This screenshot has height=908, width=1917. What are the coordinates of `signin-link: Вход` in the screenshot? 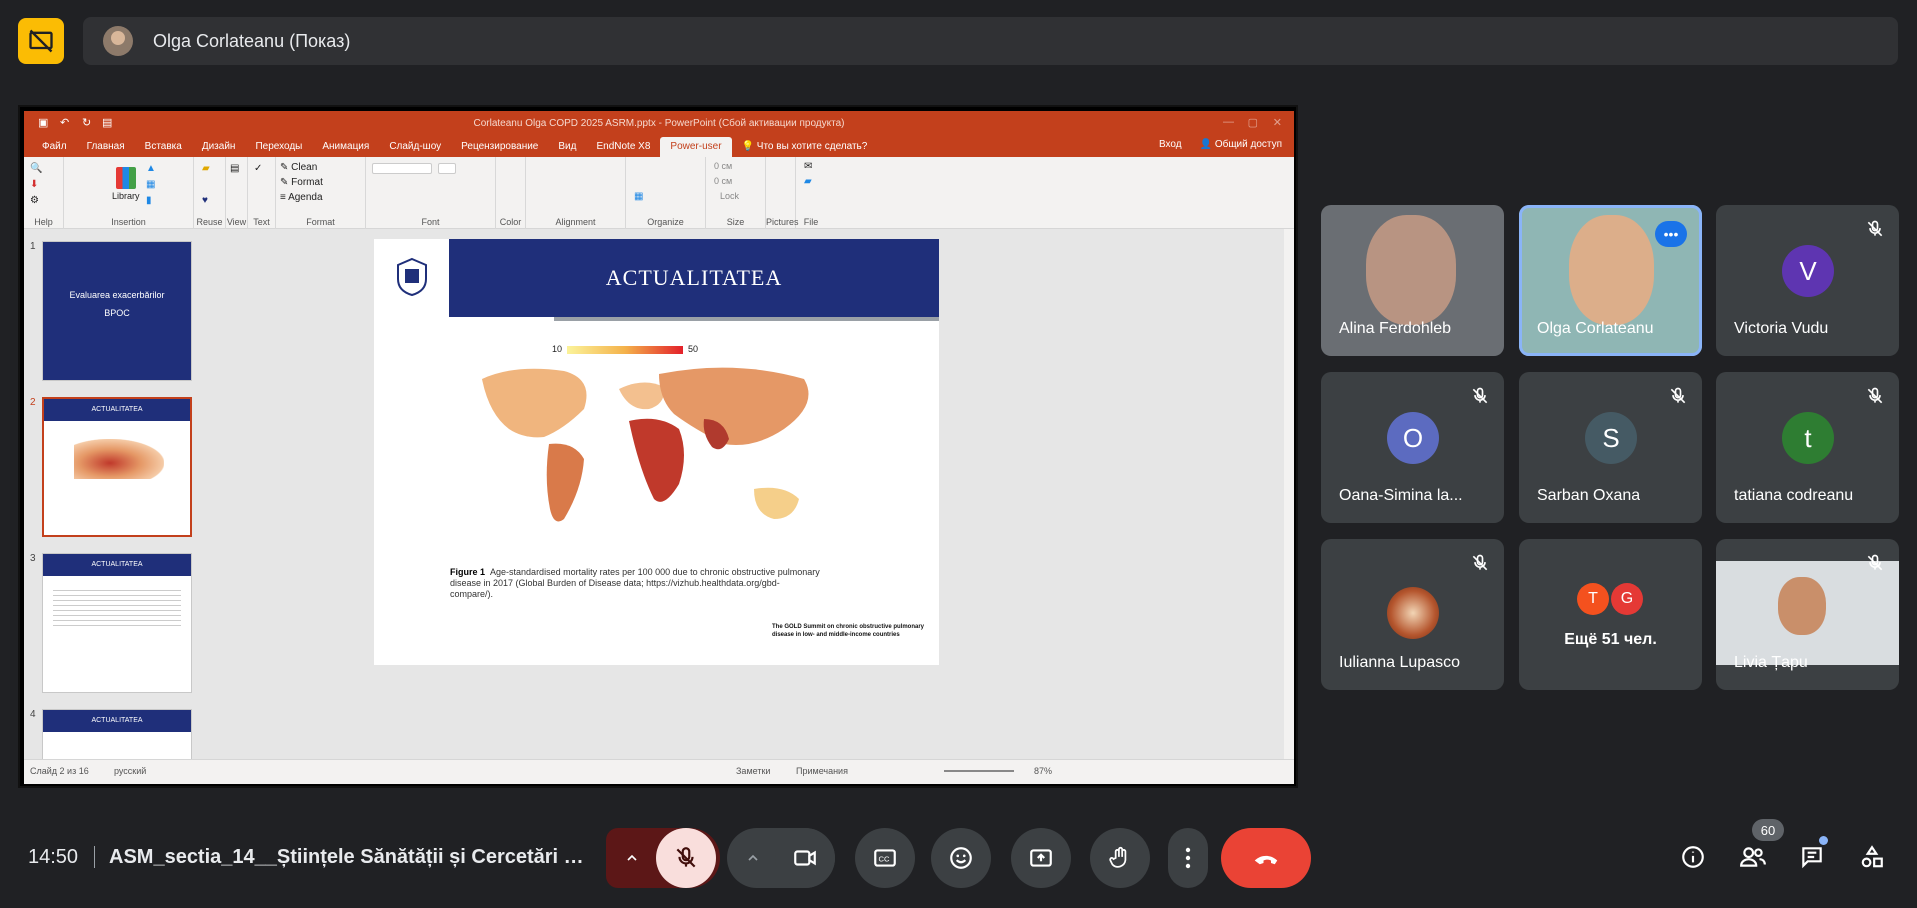 It's located at (1170, 144).